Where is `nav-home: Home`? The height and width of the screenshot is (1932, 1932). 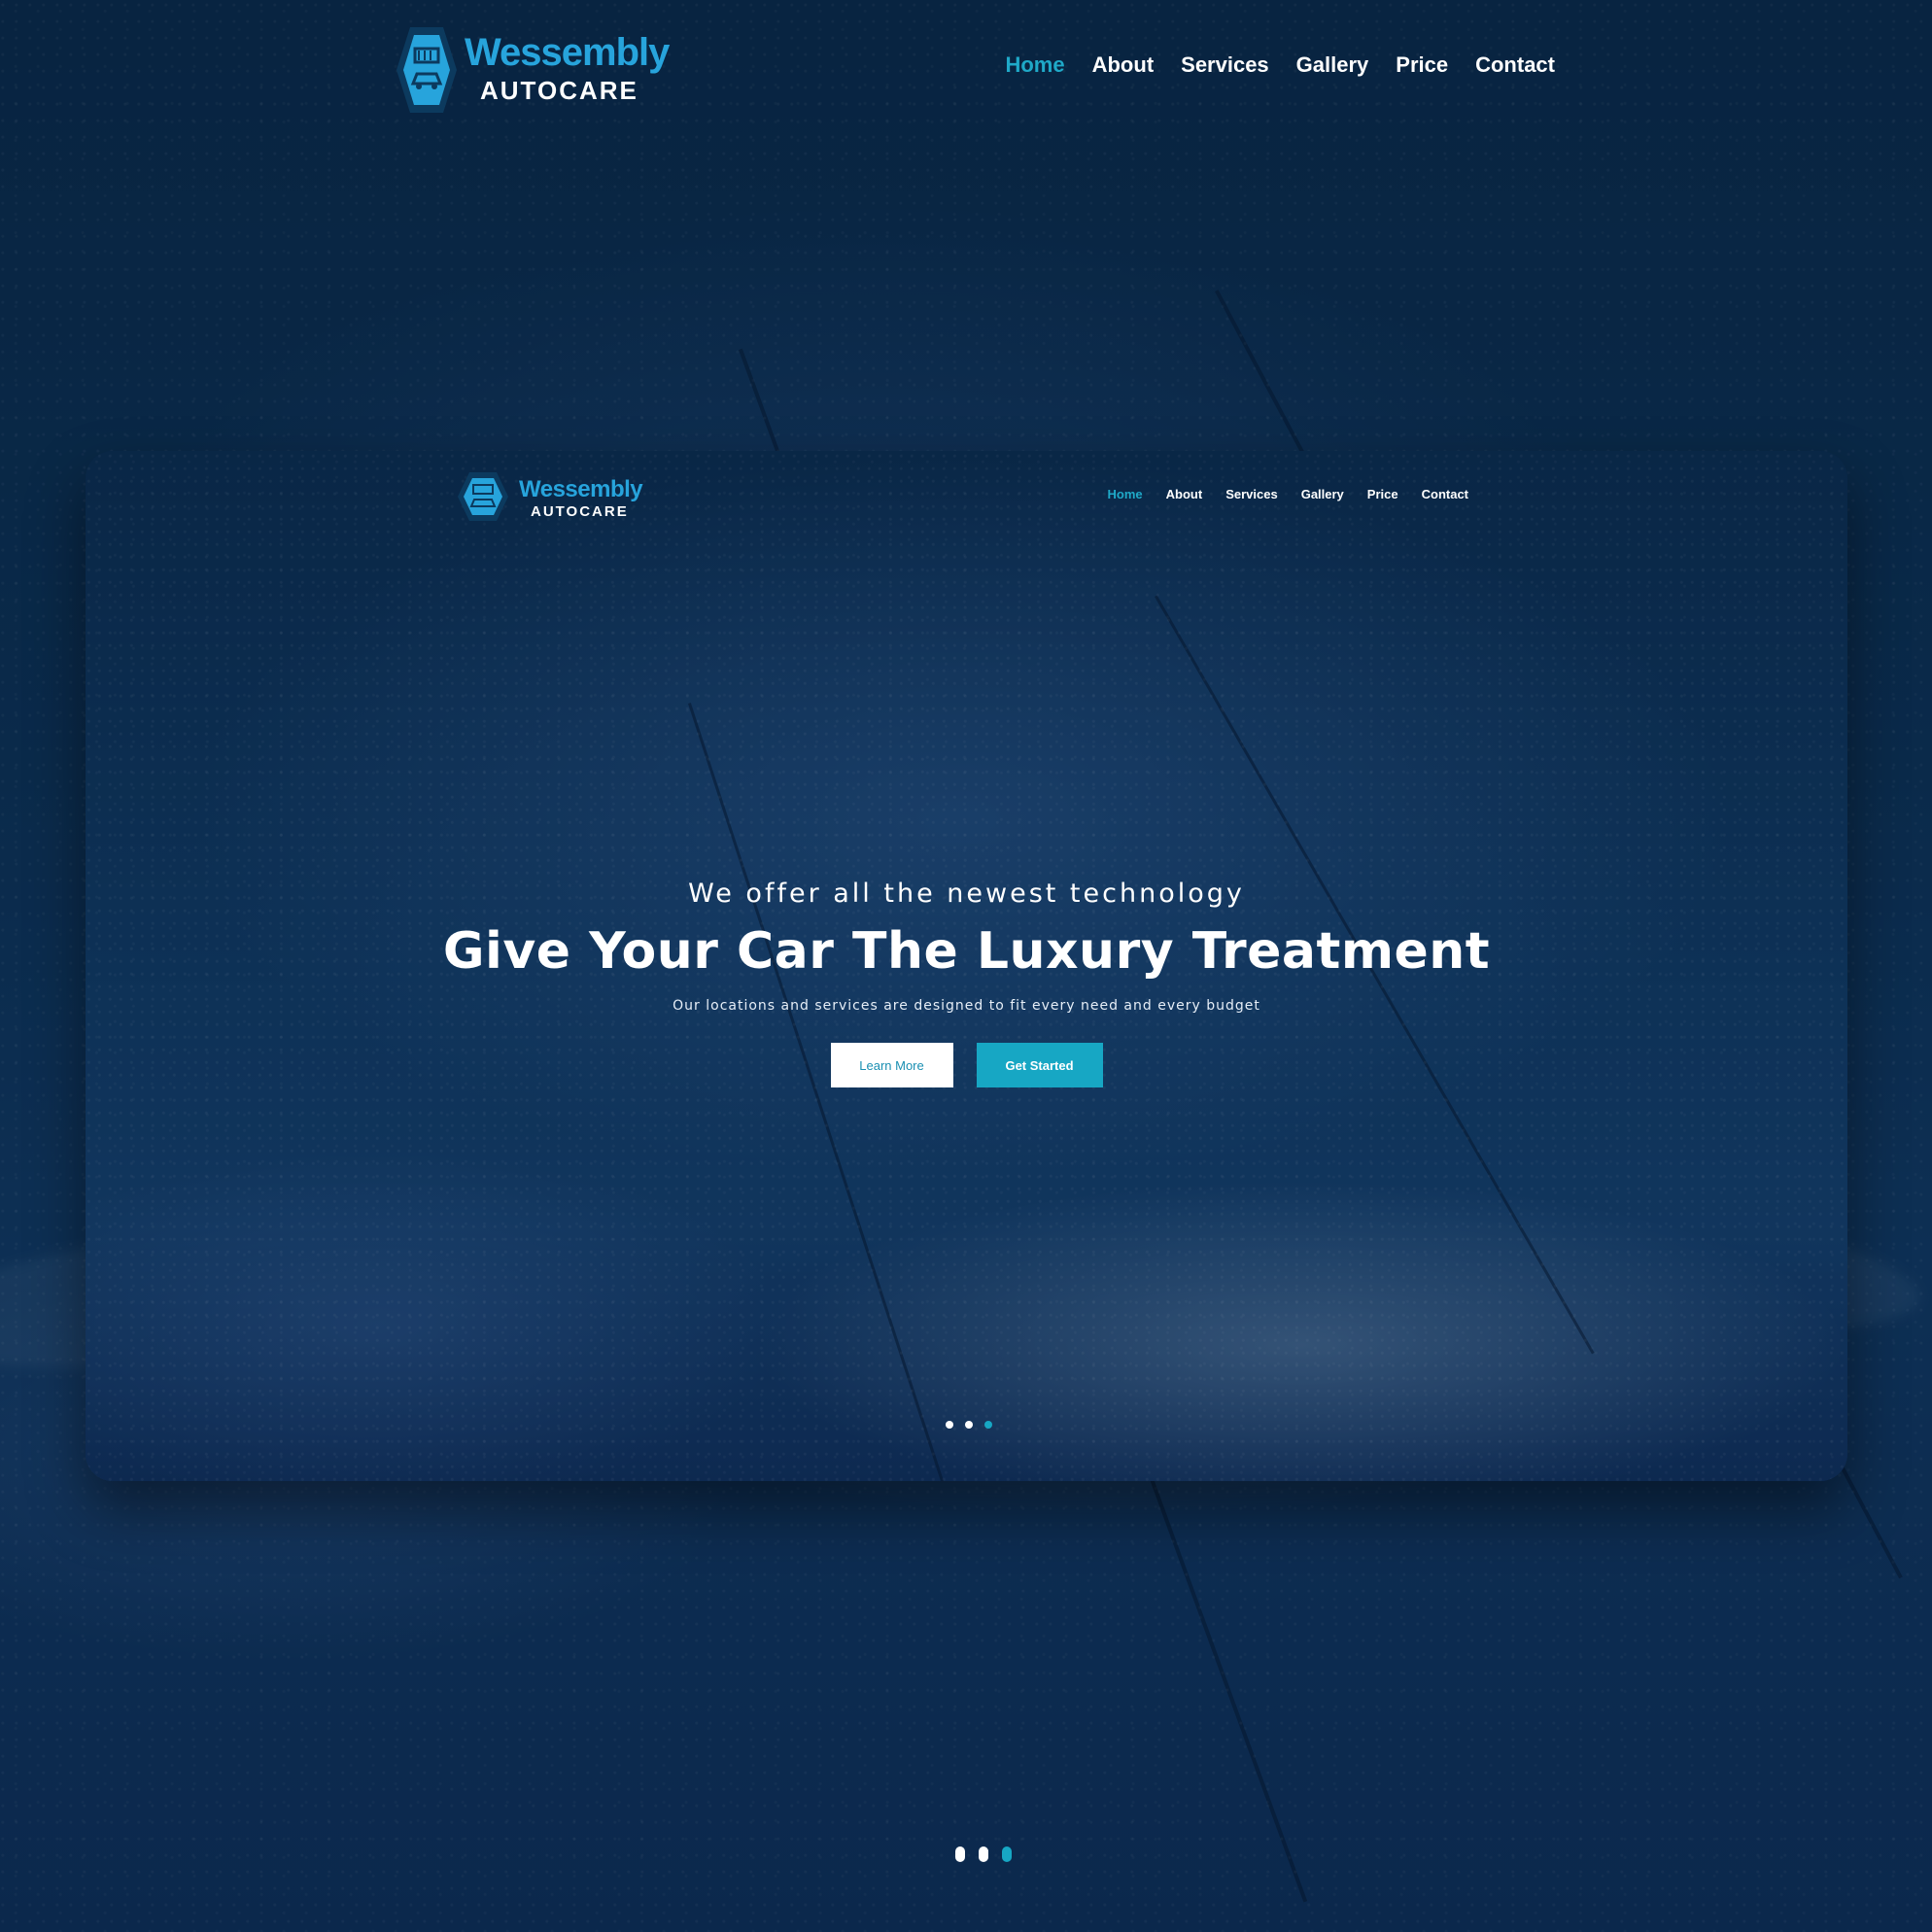 nav-home: Home is located at coordinates (1034, 65).